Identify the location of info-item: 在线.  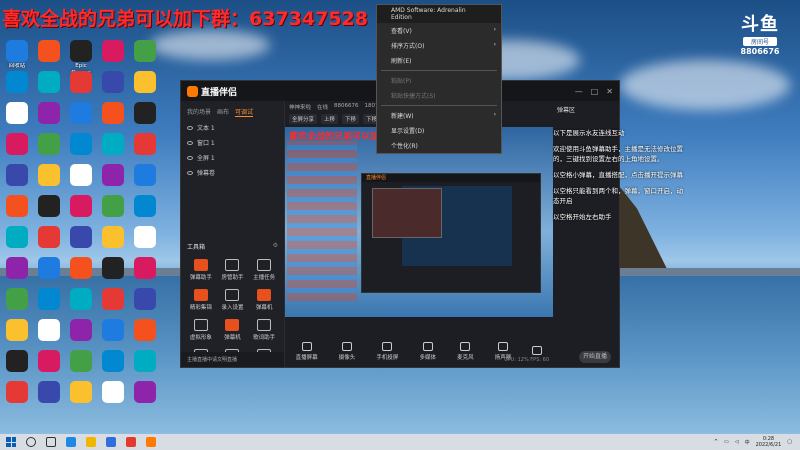
(323, 108).